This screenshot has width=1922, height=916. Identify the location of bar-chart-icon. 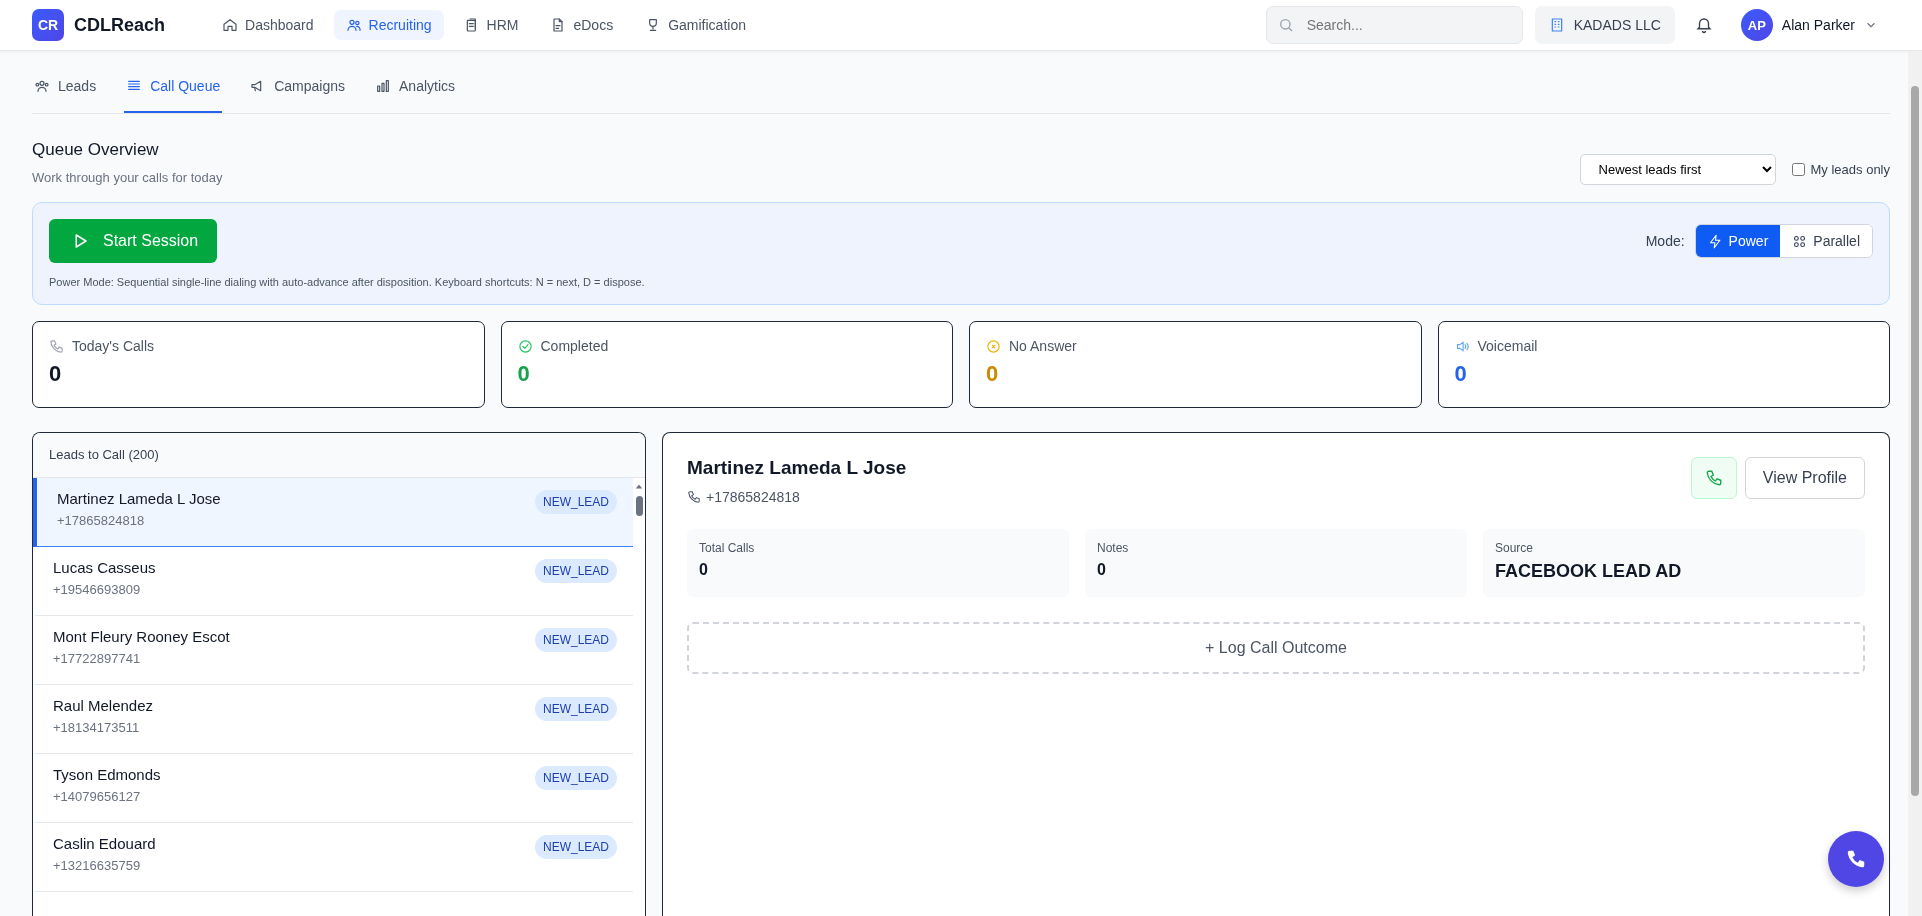
(383, 86).